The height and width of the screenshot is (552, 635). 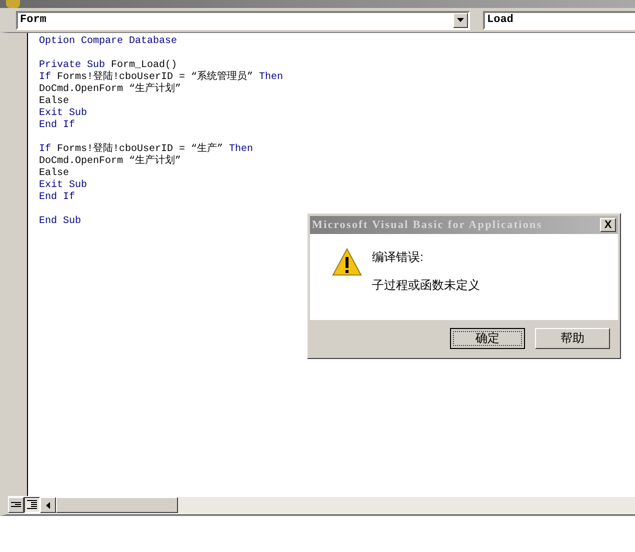 What do you see at coordinates (572, 338) in the screenshot?
I see `dialog-button: 帮助` at bounding box center [572, 338].